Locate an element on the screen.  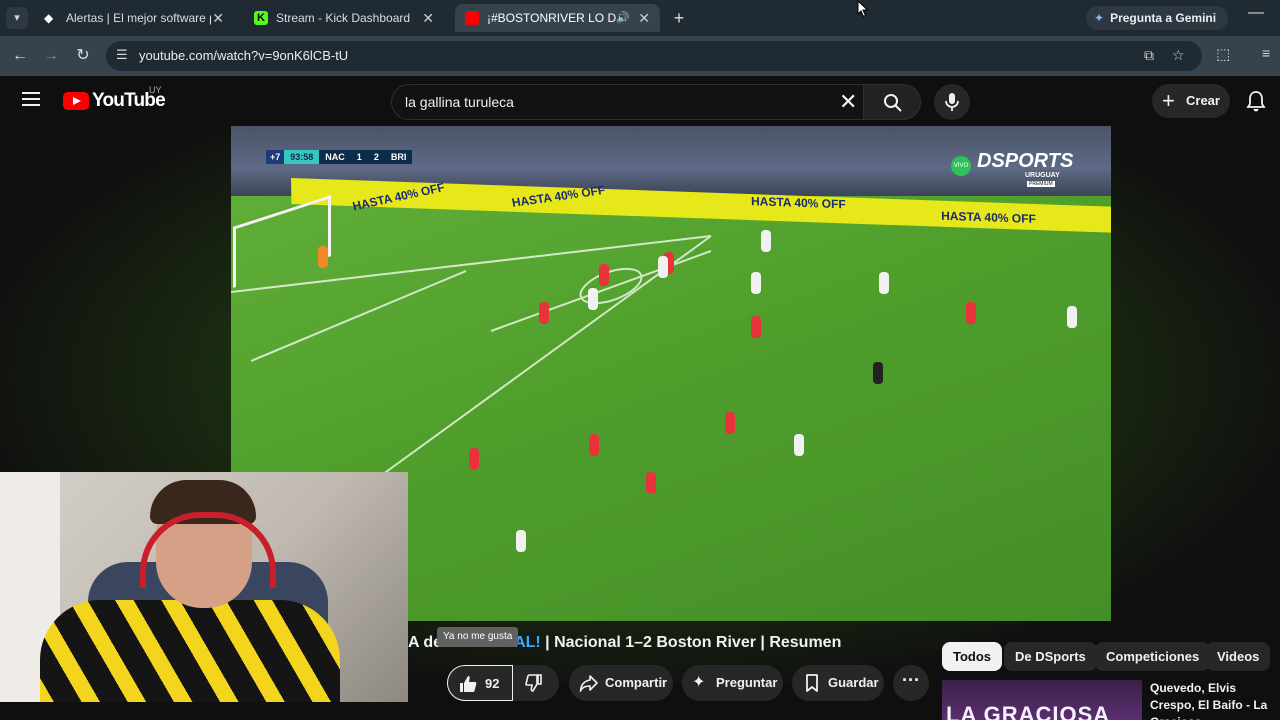
chip-videos: Videos is located at coordinates (1238, 656).